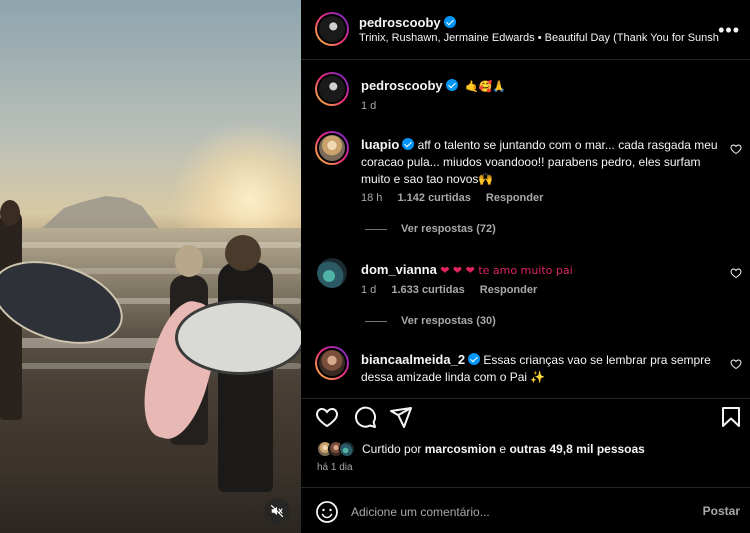 The image size is (750, 533). I want to click on share-icon, so click(401, 417).